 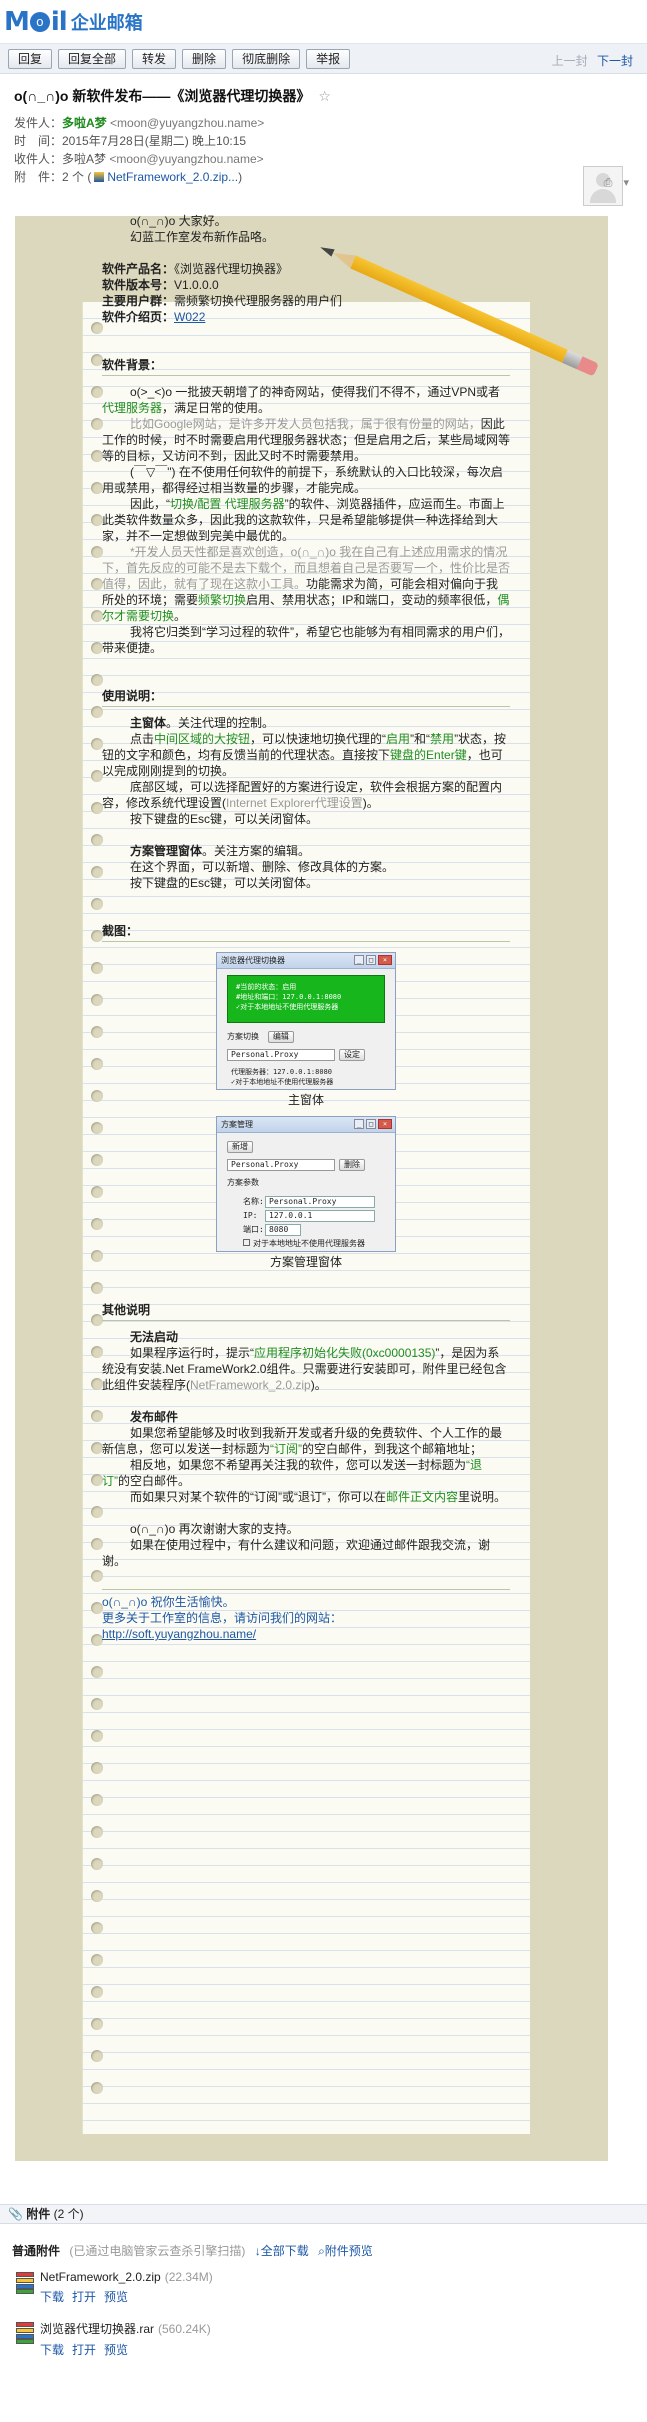 What do you see at coordinates (92, 58) in the screenshot?
I see `reply-all-button: 回复全部` at bounding box center [92, 58].